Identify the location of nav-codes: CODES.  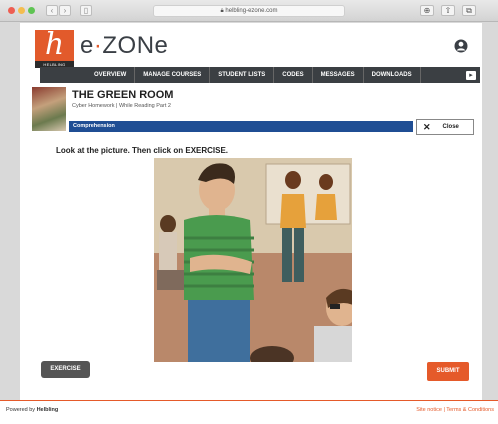
(293, 75).